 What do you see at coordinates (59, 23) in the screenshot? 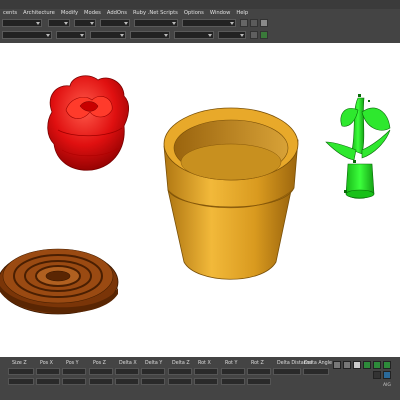
I see `pen-dropdown` at bounding box center [59, 23].